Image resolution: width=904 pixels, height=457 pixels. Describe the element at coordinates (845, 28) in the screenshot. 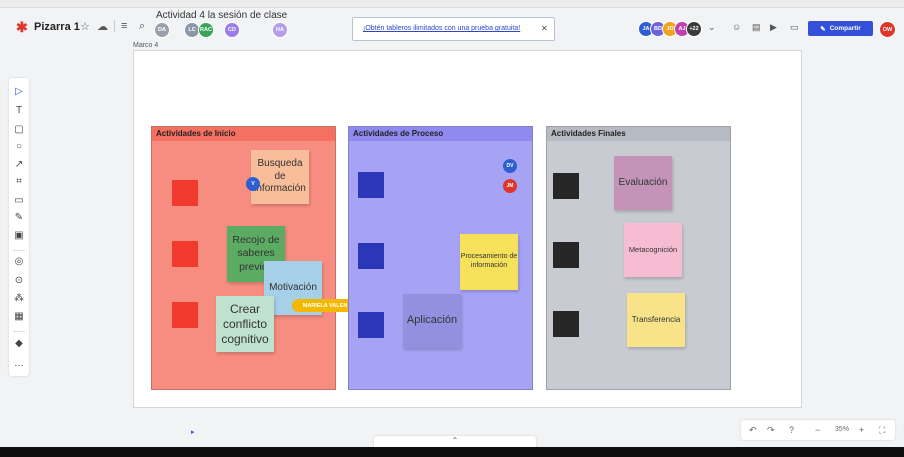

I see `share-label: Compartir` at that location.